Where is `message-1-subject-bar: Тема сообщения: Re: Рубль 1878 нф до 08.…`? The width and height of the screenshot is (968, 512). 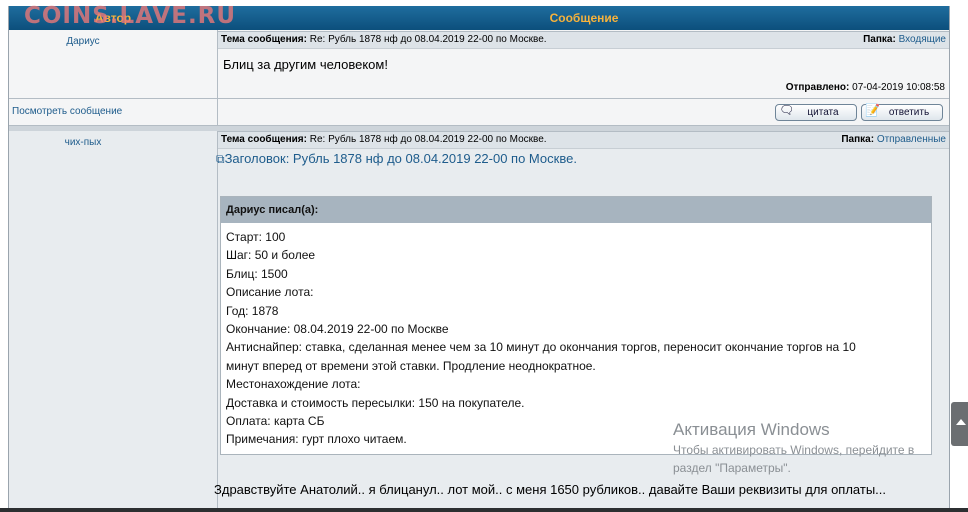
message-1-subject-bar: Тема сообщения: Re: Рубль 1878 нф до 08.… is located at coordinates (583, 40).